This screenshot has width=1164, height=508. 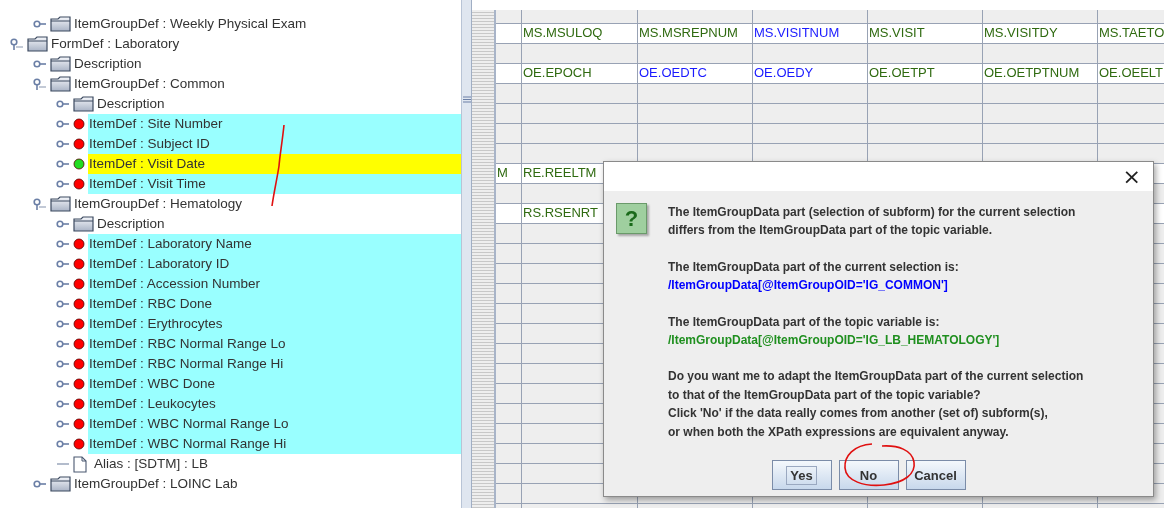 I want to click on tree-node-label: ItemGroupDef : Hematology, so click(x=158, y=204).